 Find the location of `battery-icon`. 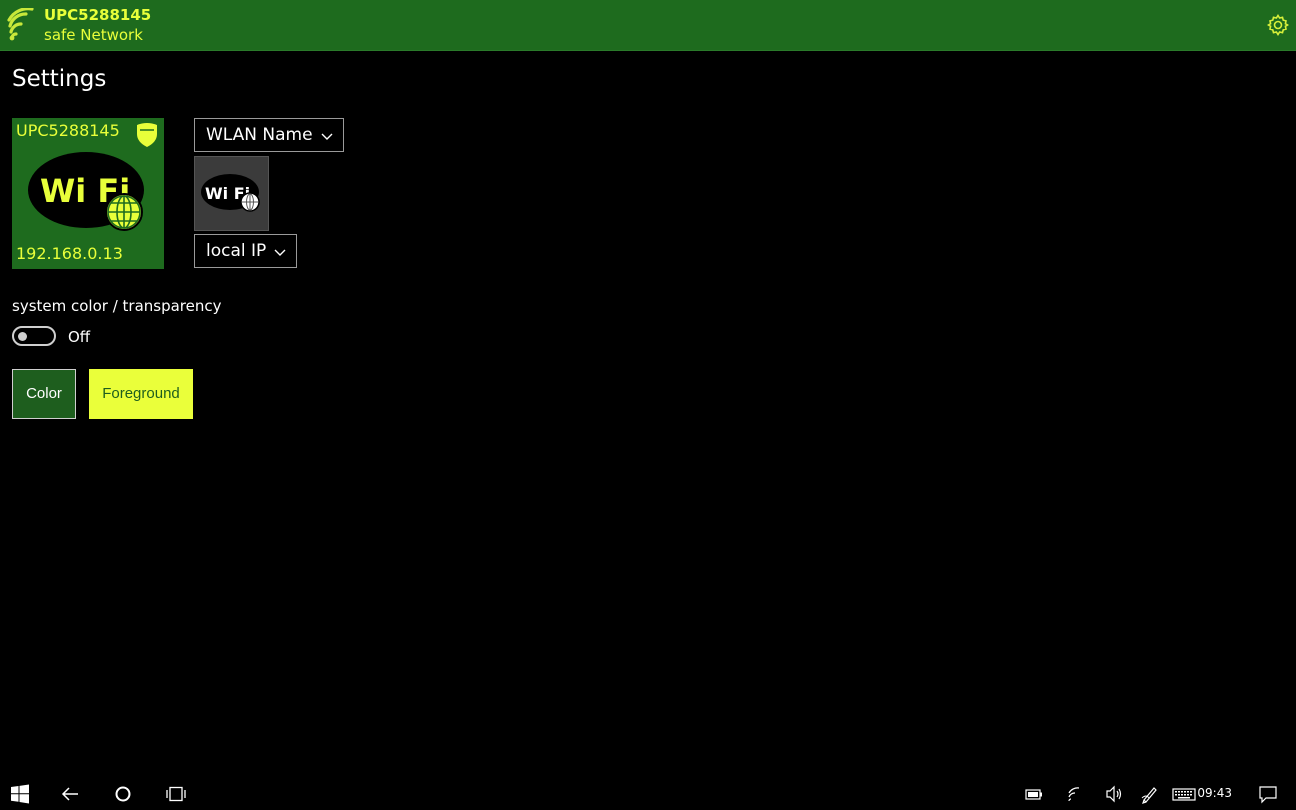

battery-icon is located at coordinates (1034, 794).